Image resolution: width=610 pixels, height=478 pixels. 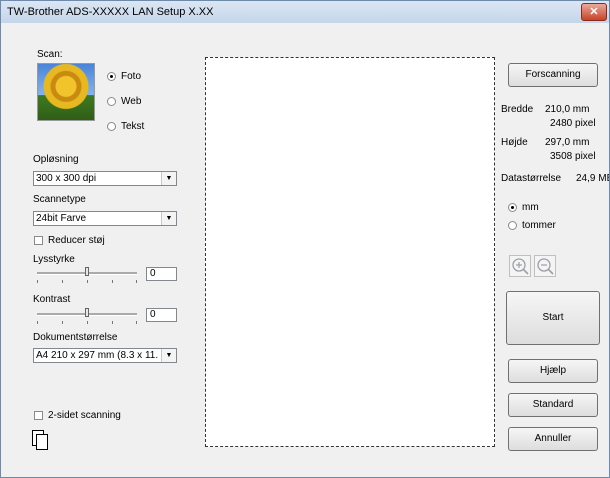 What do you see at coordinates (131, 101) in the screenshot?
I see `scan-web-label: Web` at bounding box center [131, 101].